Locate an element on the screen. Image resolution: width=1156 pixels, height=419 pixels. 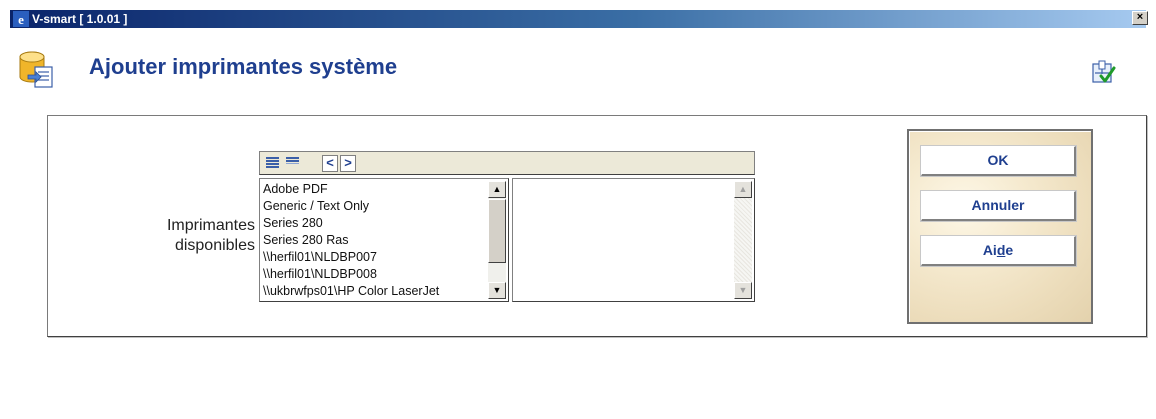
listbox-toolbar: < > is located at coordinates (507, 163).